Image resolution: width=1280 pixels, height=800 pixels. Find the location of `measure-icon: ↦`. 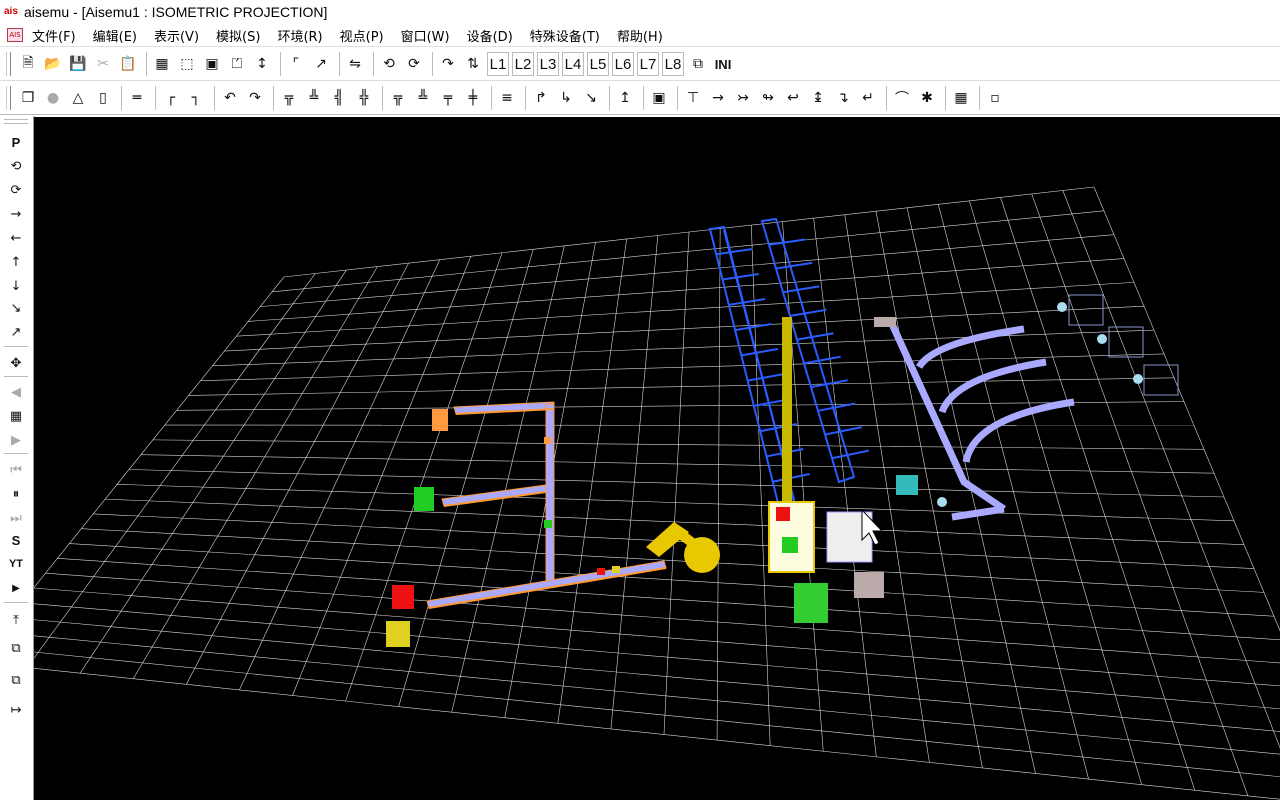

measure-icon: ↦ is located at coordinates (16, 710).